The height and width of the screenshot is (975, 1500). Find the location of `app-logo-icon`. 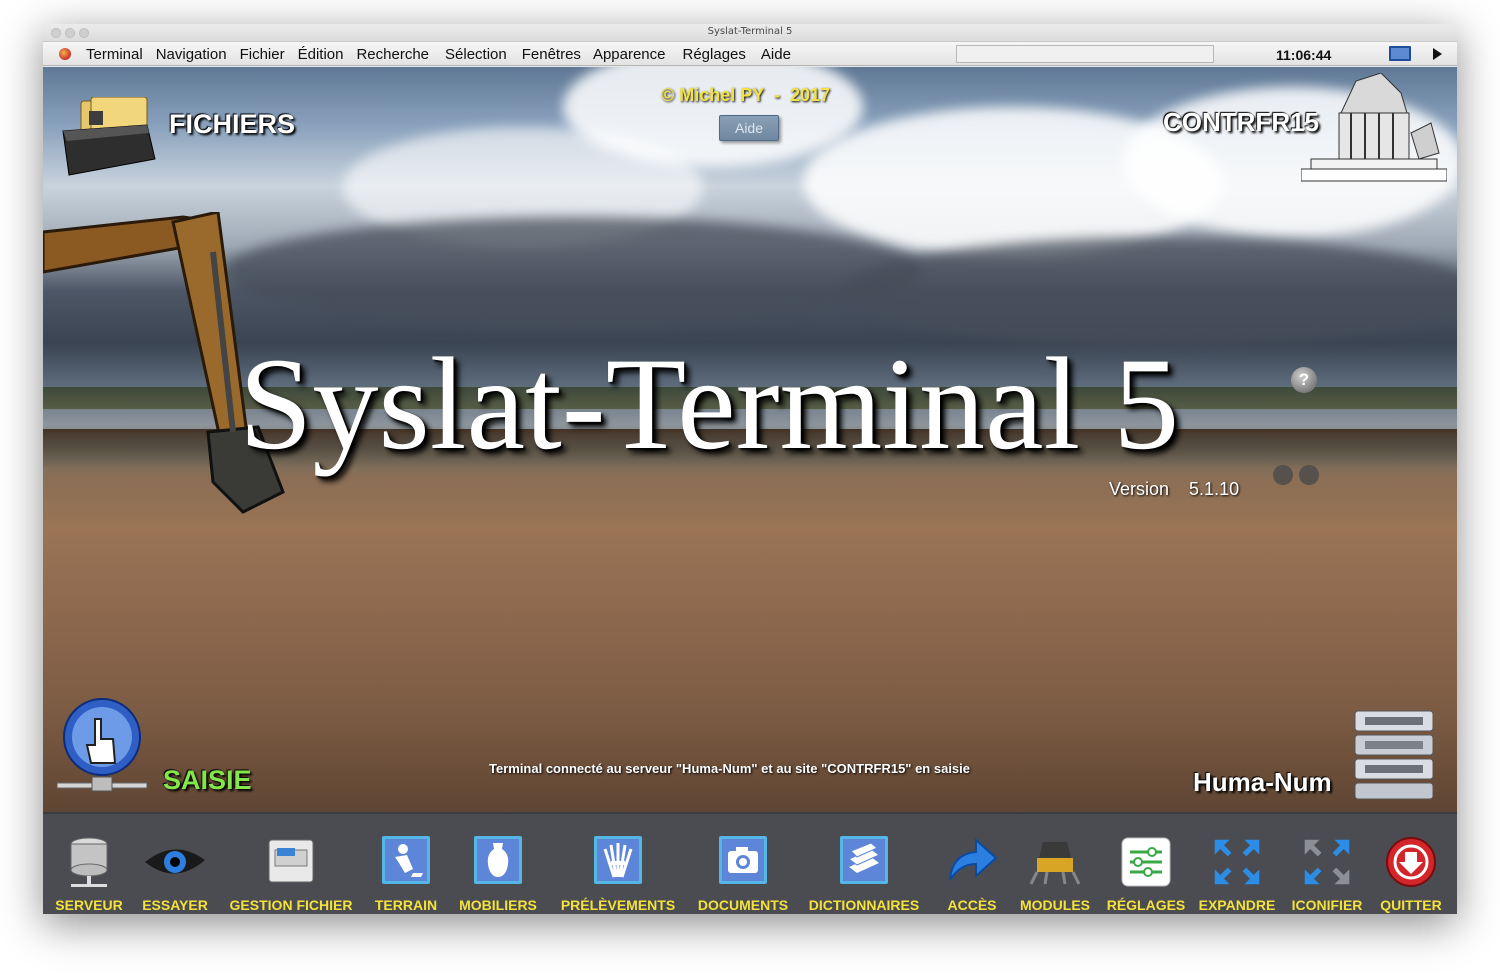

app-logo-icon is located at coordinates (65, 54).